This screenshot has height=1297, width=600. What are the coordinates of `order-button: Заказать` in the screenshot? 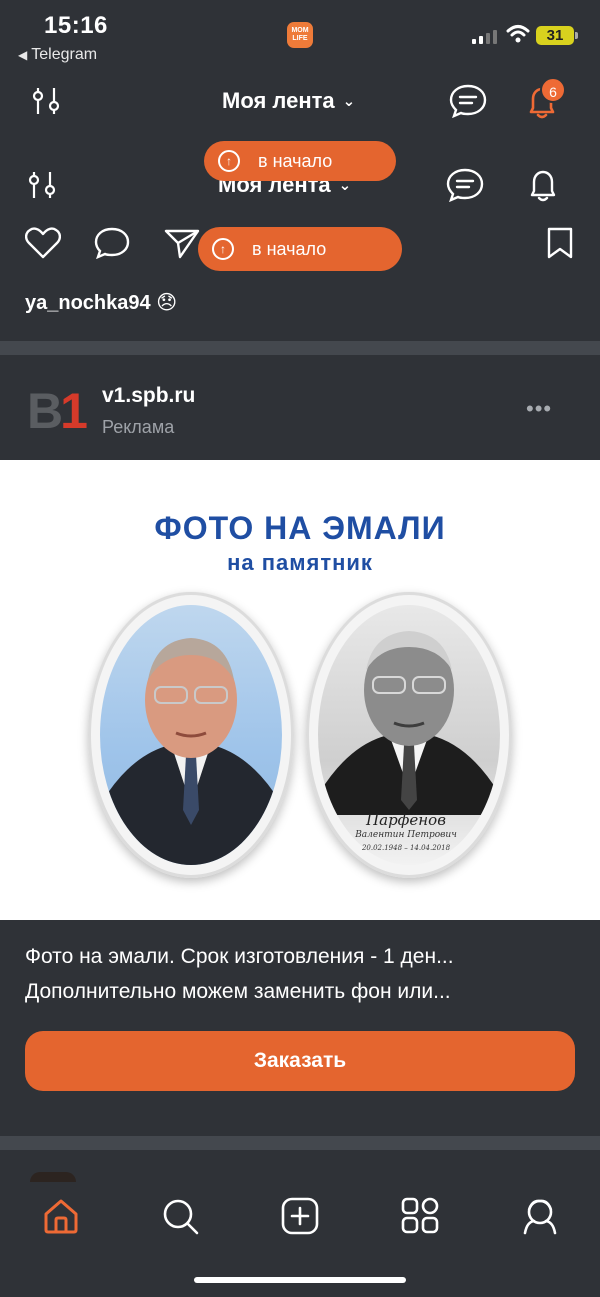 It's located at (300, 1061).